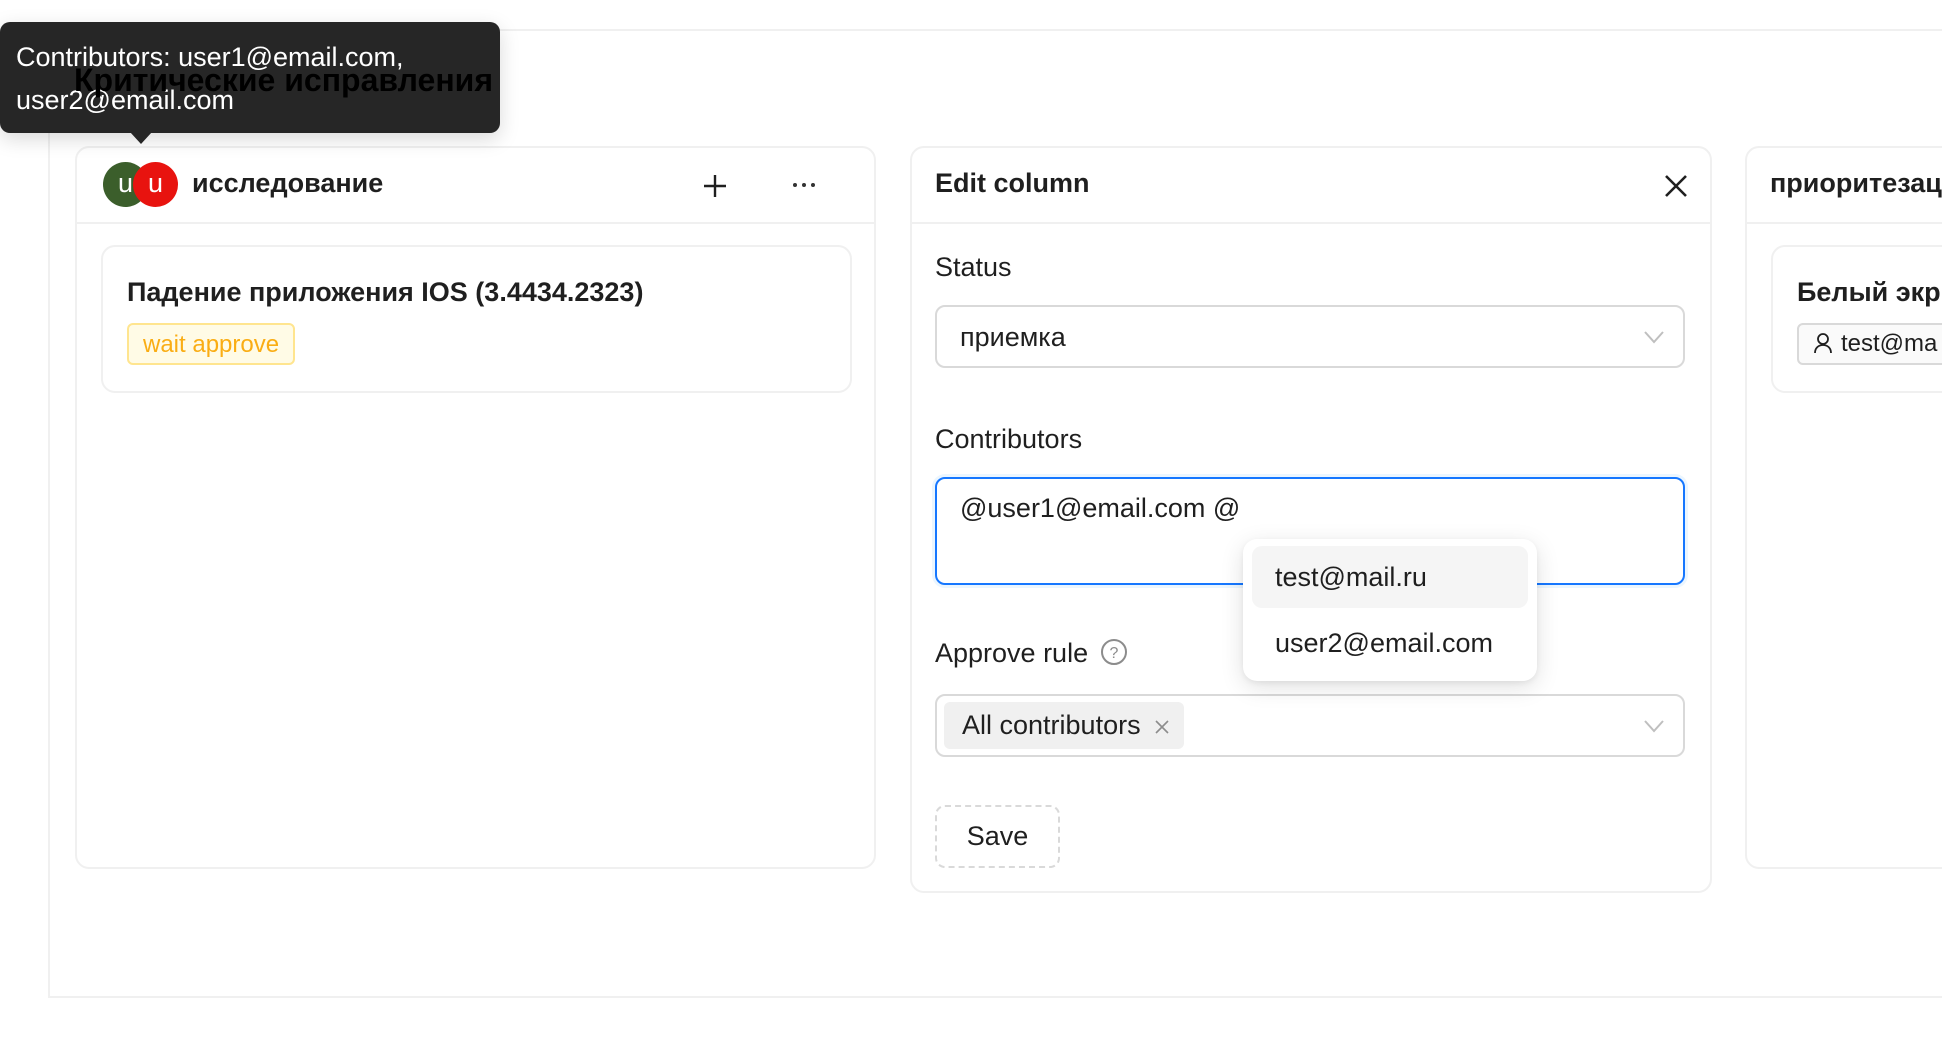 Image resolution: width=1942 pixels, height=1046 pixels. I want to click on status-badge: wait approve, so click(211, 344).